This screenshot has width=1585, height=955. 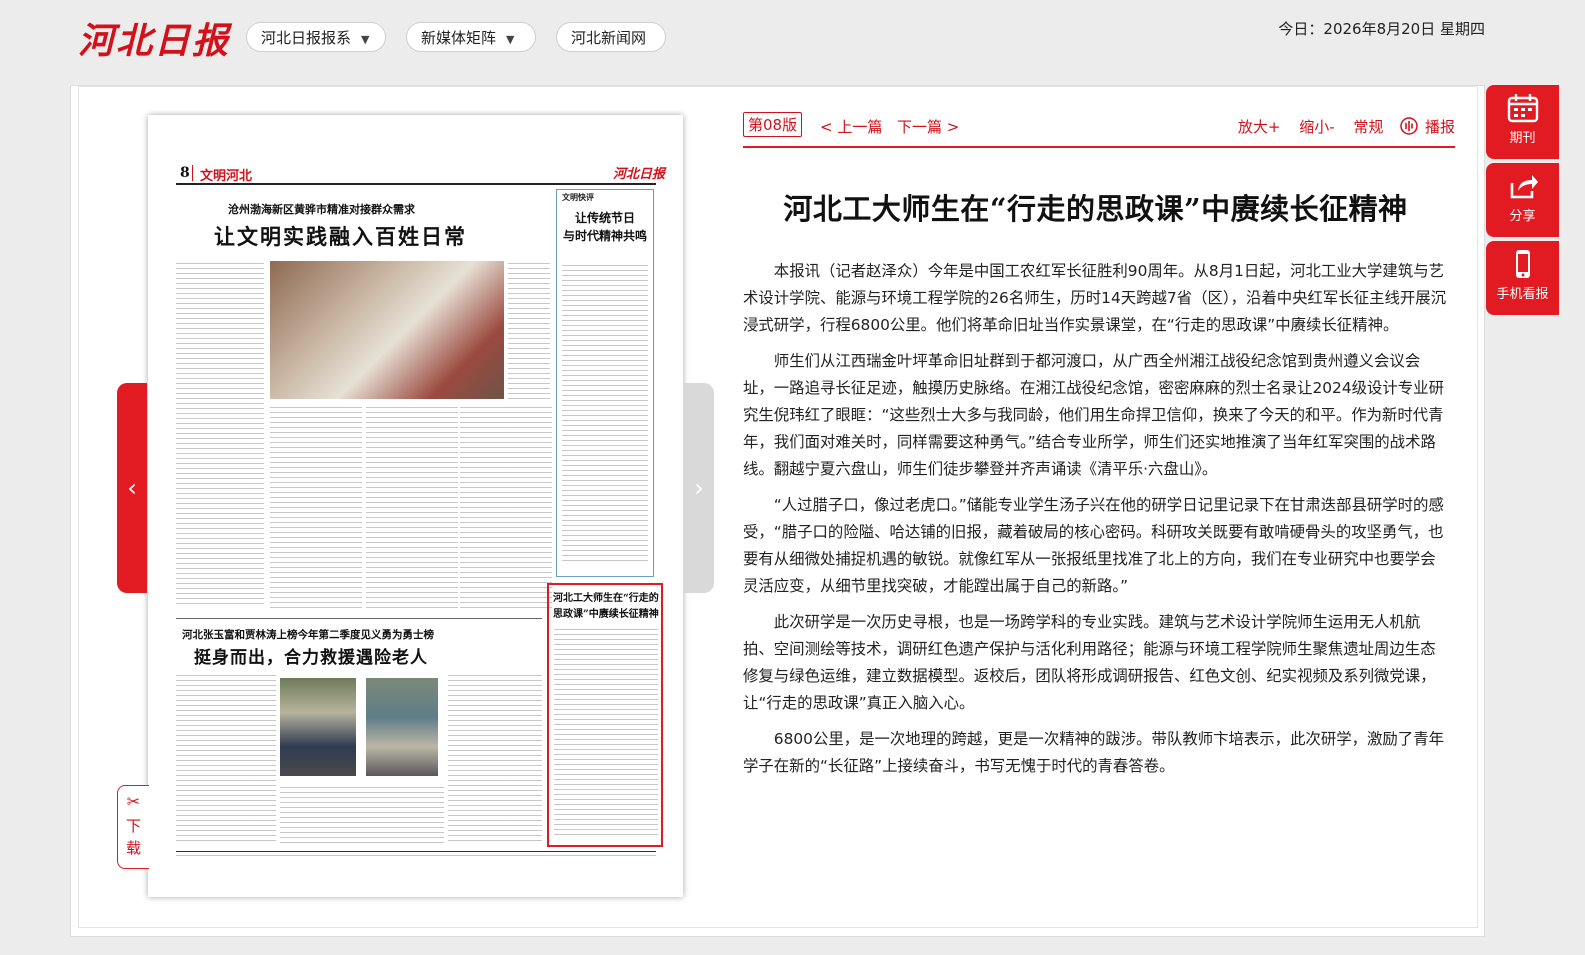 I want to click on mobile-read-label: 手机看报, so click(x=1522, y=294).